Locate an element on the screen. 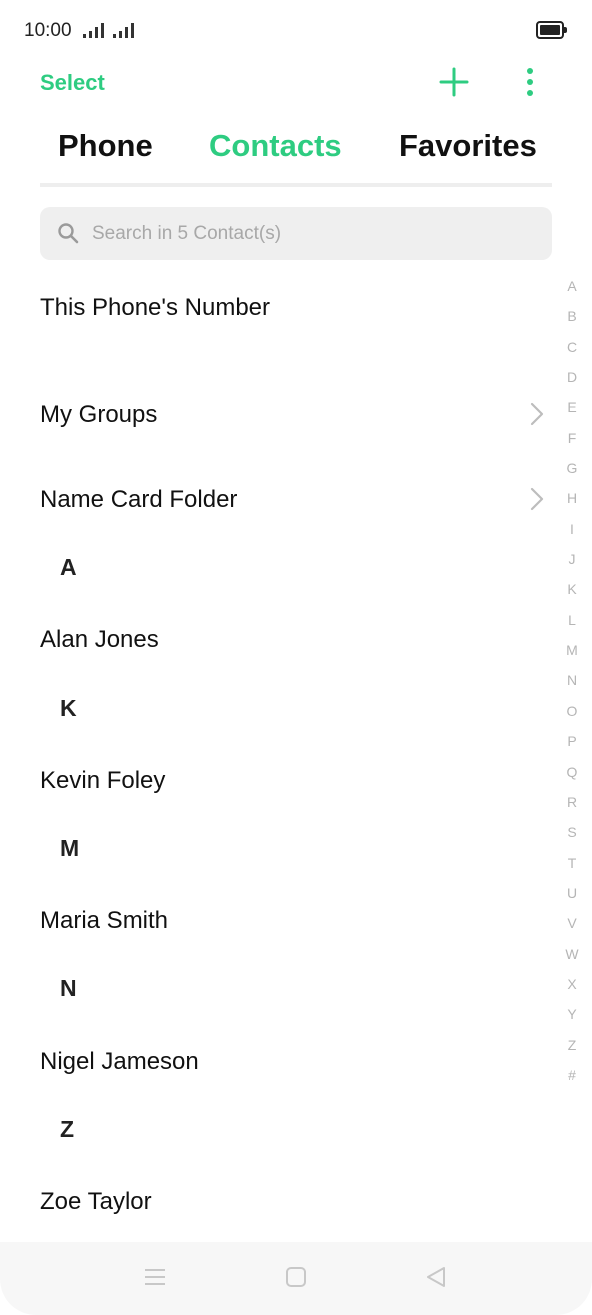  alphabet-index-letter: # is located at coordinates (572, 1081).